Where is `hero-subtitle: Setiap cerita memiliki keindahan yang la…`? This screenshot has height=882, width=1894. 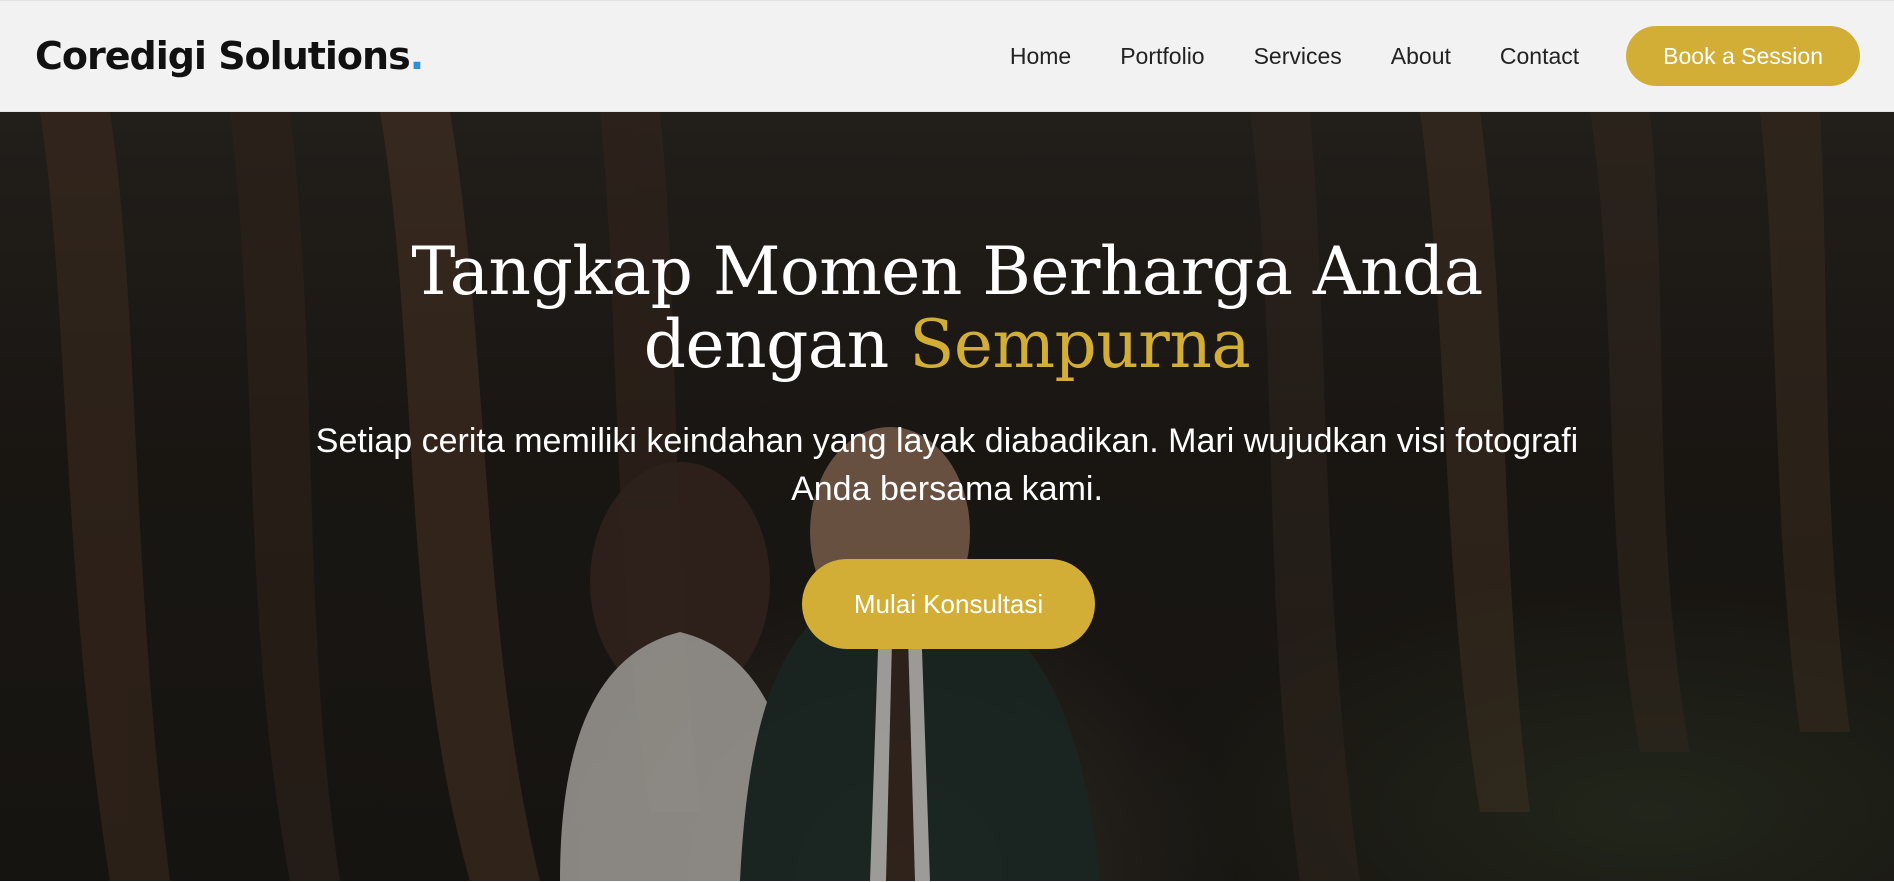
hero-subtitle: Setiap cerita memiliki keindahan yang la… is located at coordinates (947, 465).